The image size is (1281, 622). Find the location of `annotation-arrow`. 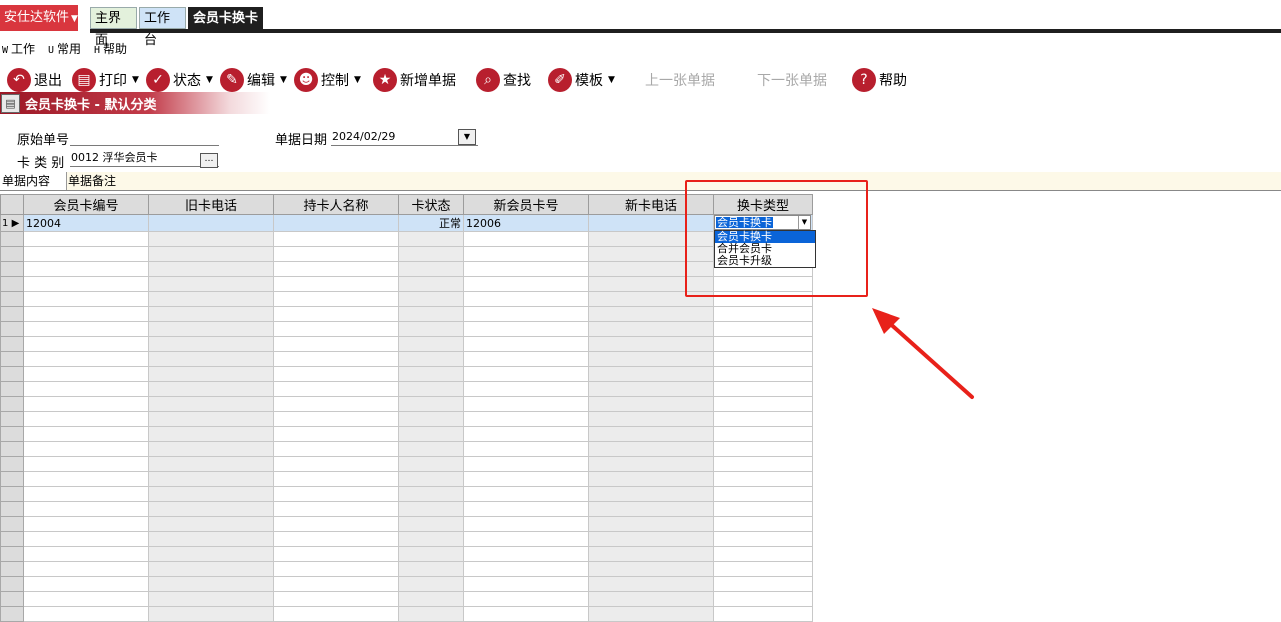

annotation-arrow is located at coordinates (923, 353).